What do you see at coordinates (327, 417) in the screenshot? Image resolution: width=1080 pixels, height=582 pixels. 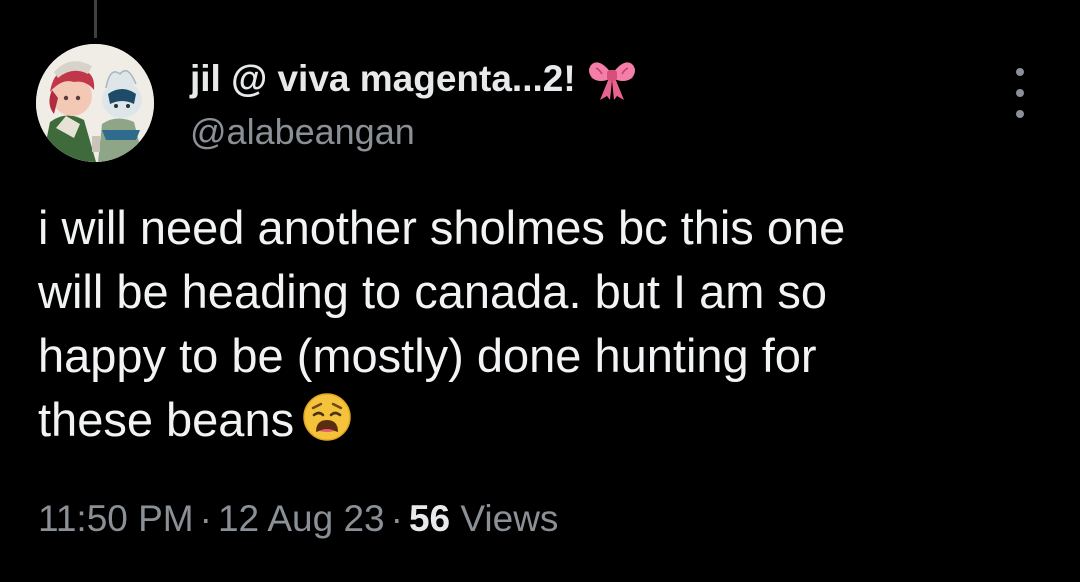 I see `weary-face-icon` at bounding box center [327, 417].